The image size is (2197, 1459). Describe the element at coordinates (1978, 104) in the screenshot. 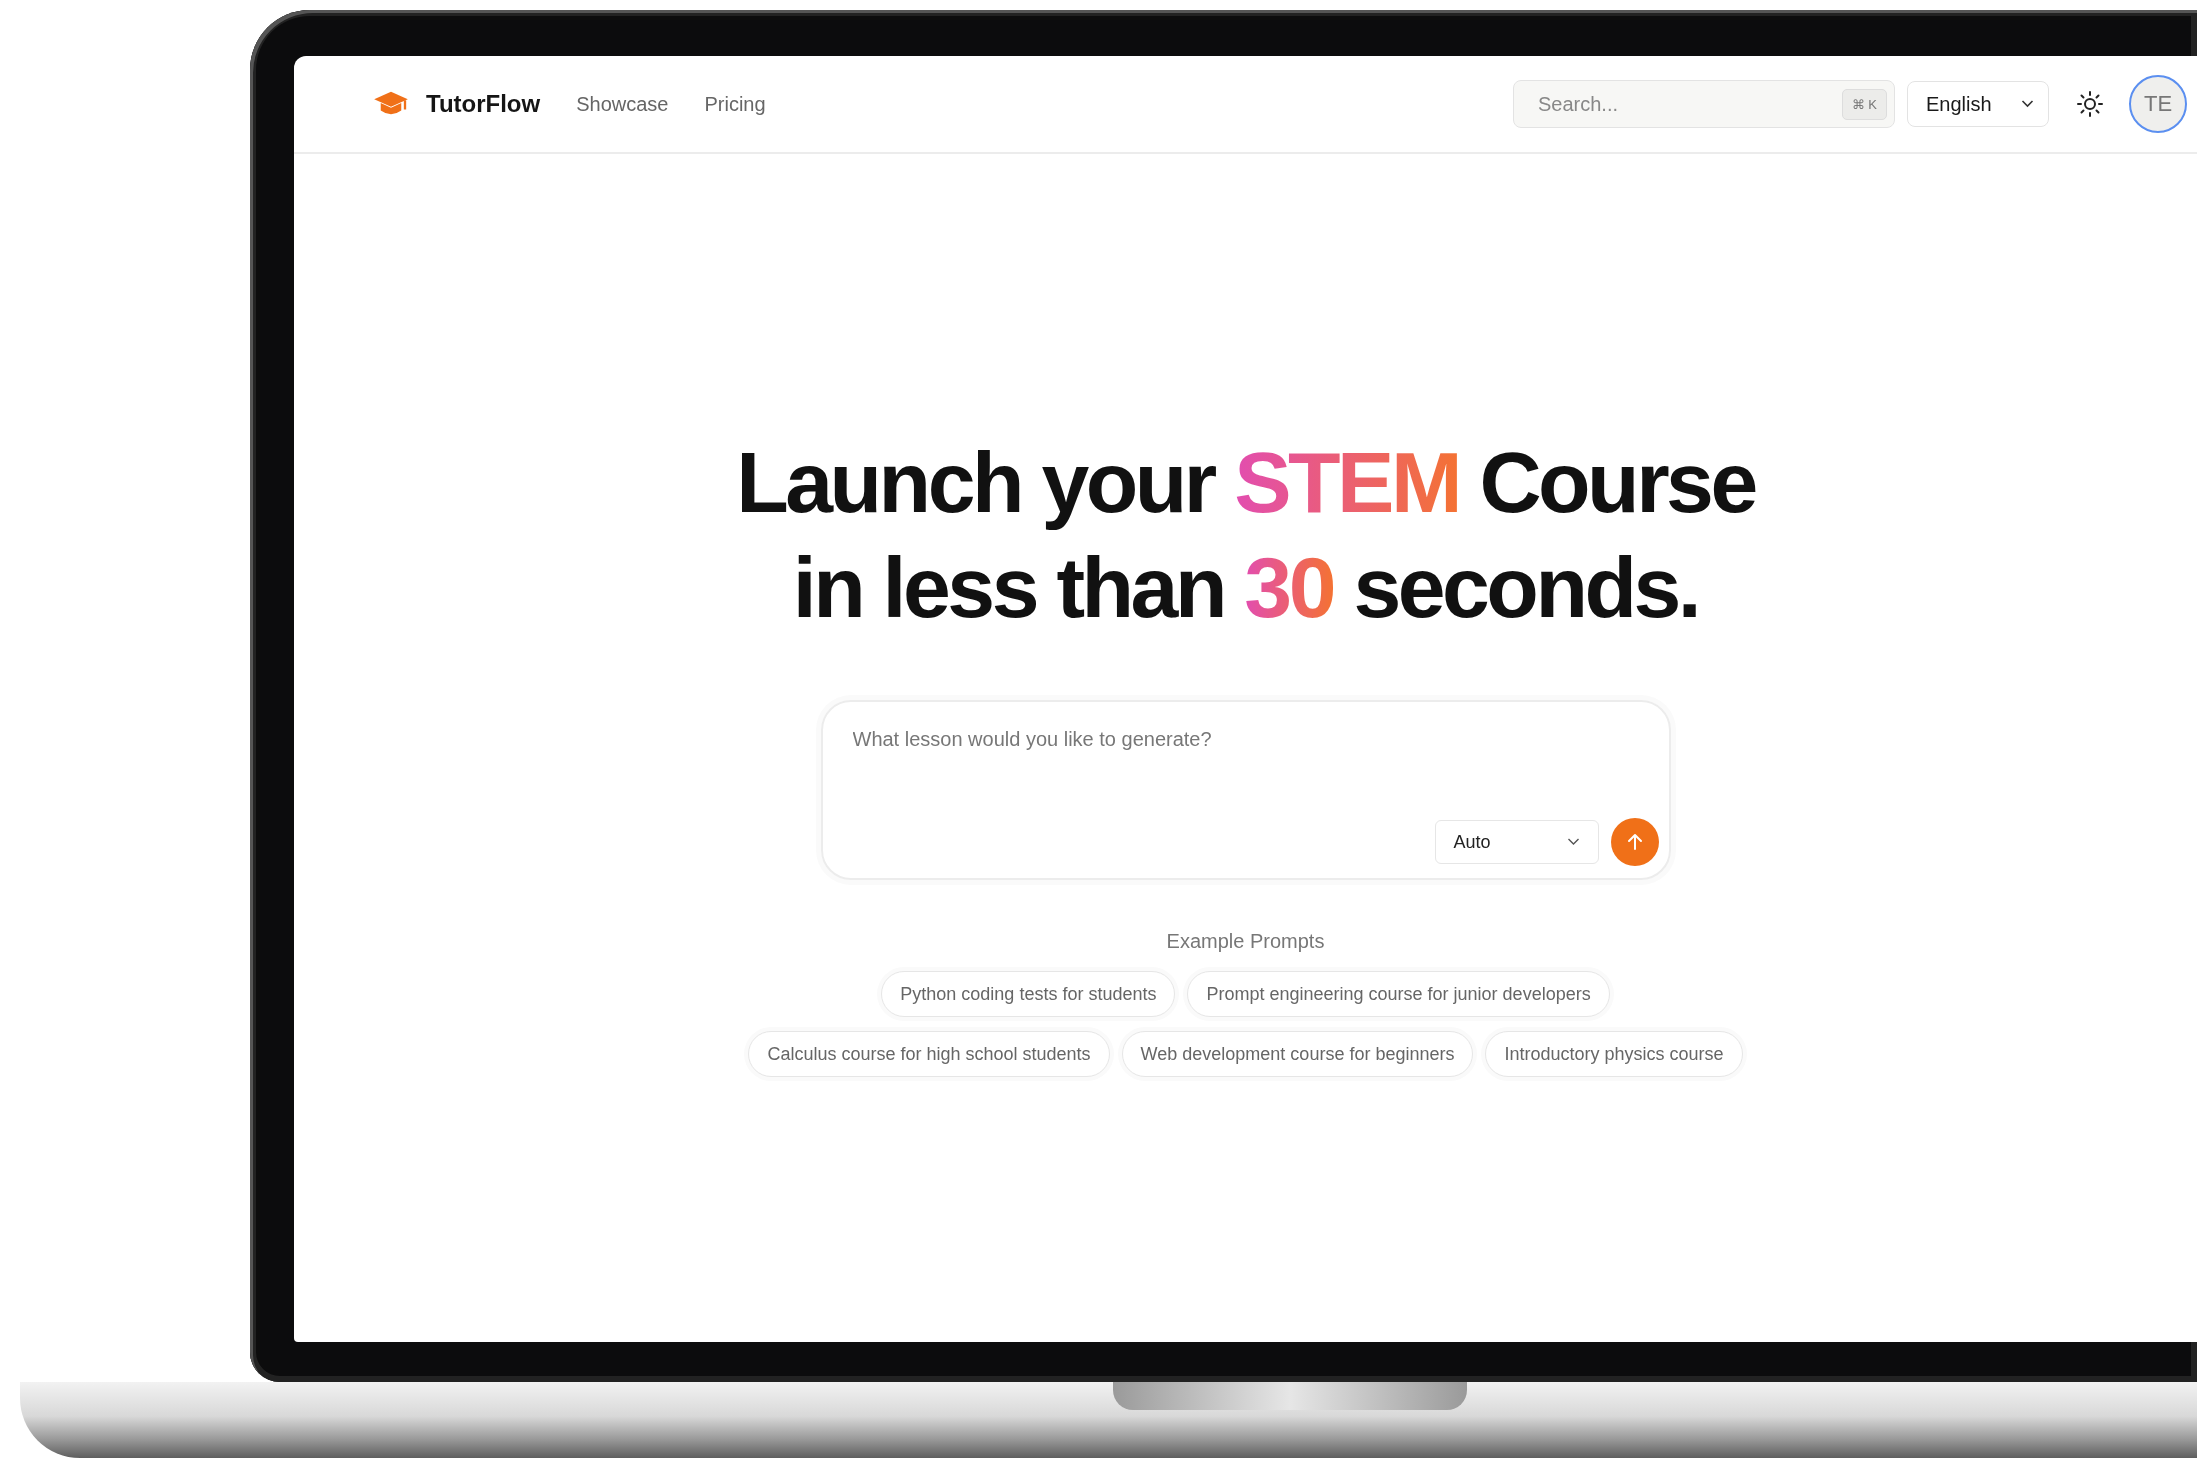

I see `language-select: English` at that location.